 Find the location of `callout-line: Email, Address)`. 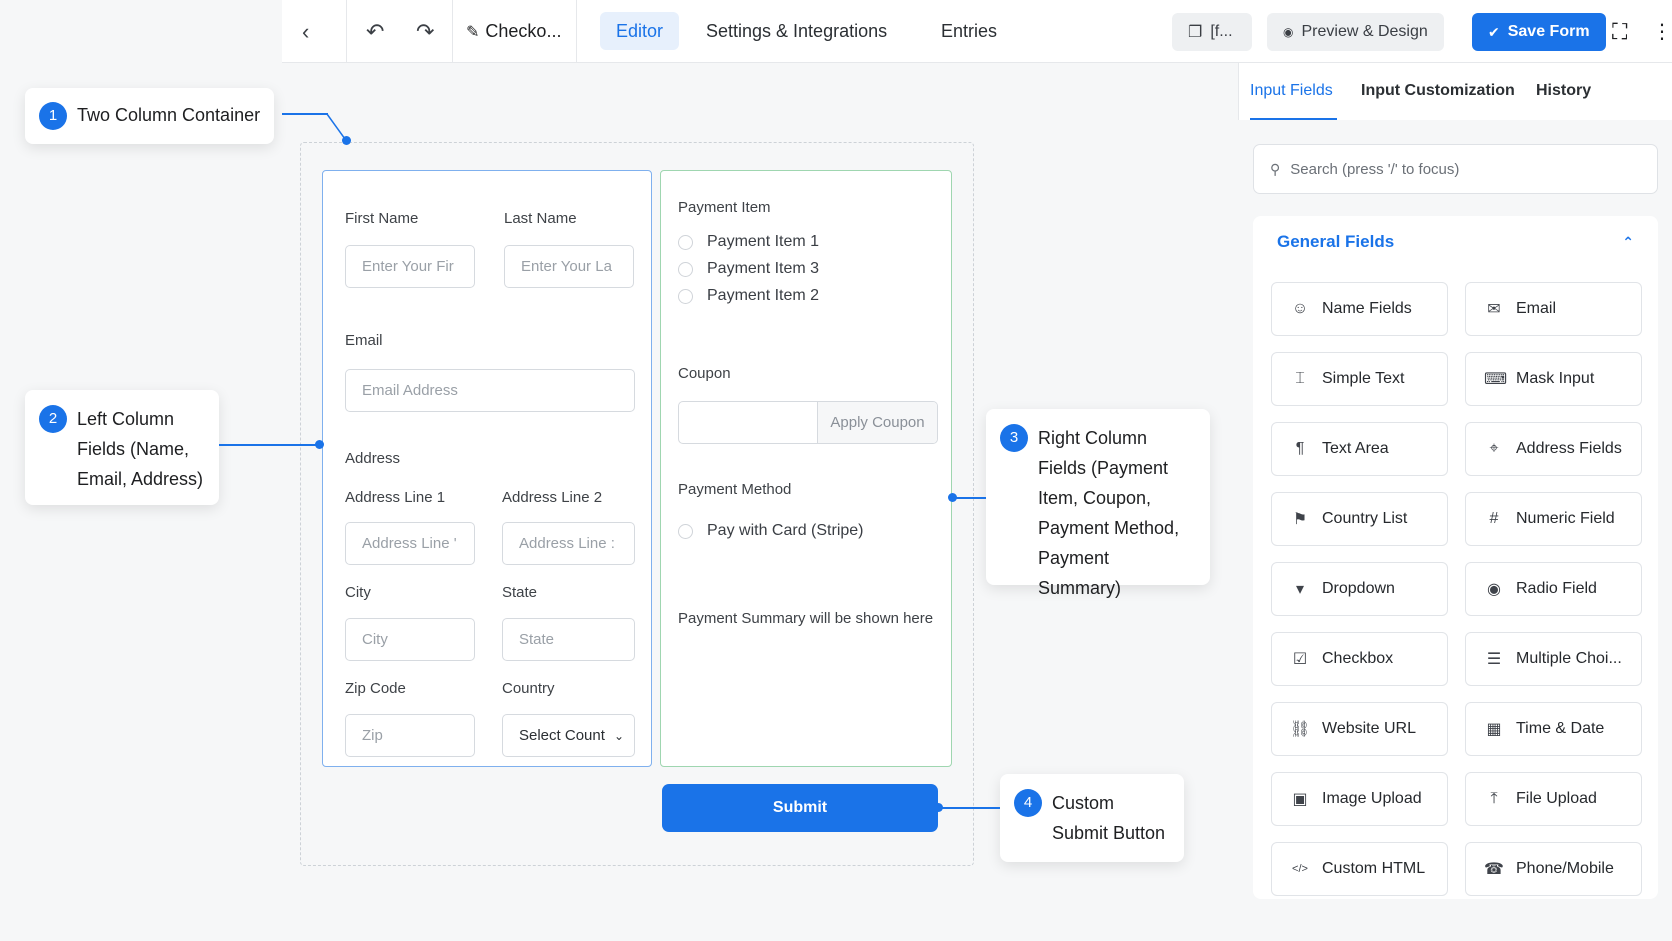

callout-line: Email, Address) is located at coordinates (140, 479).